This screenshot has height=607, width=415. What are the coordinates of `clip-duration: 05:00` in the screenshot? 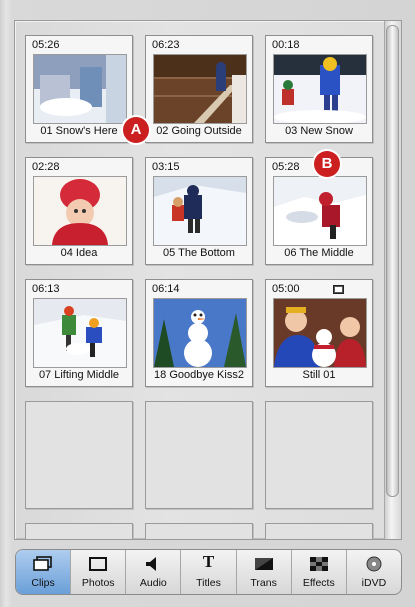 It's located at (286, 289).